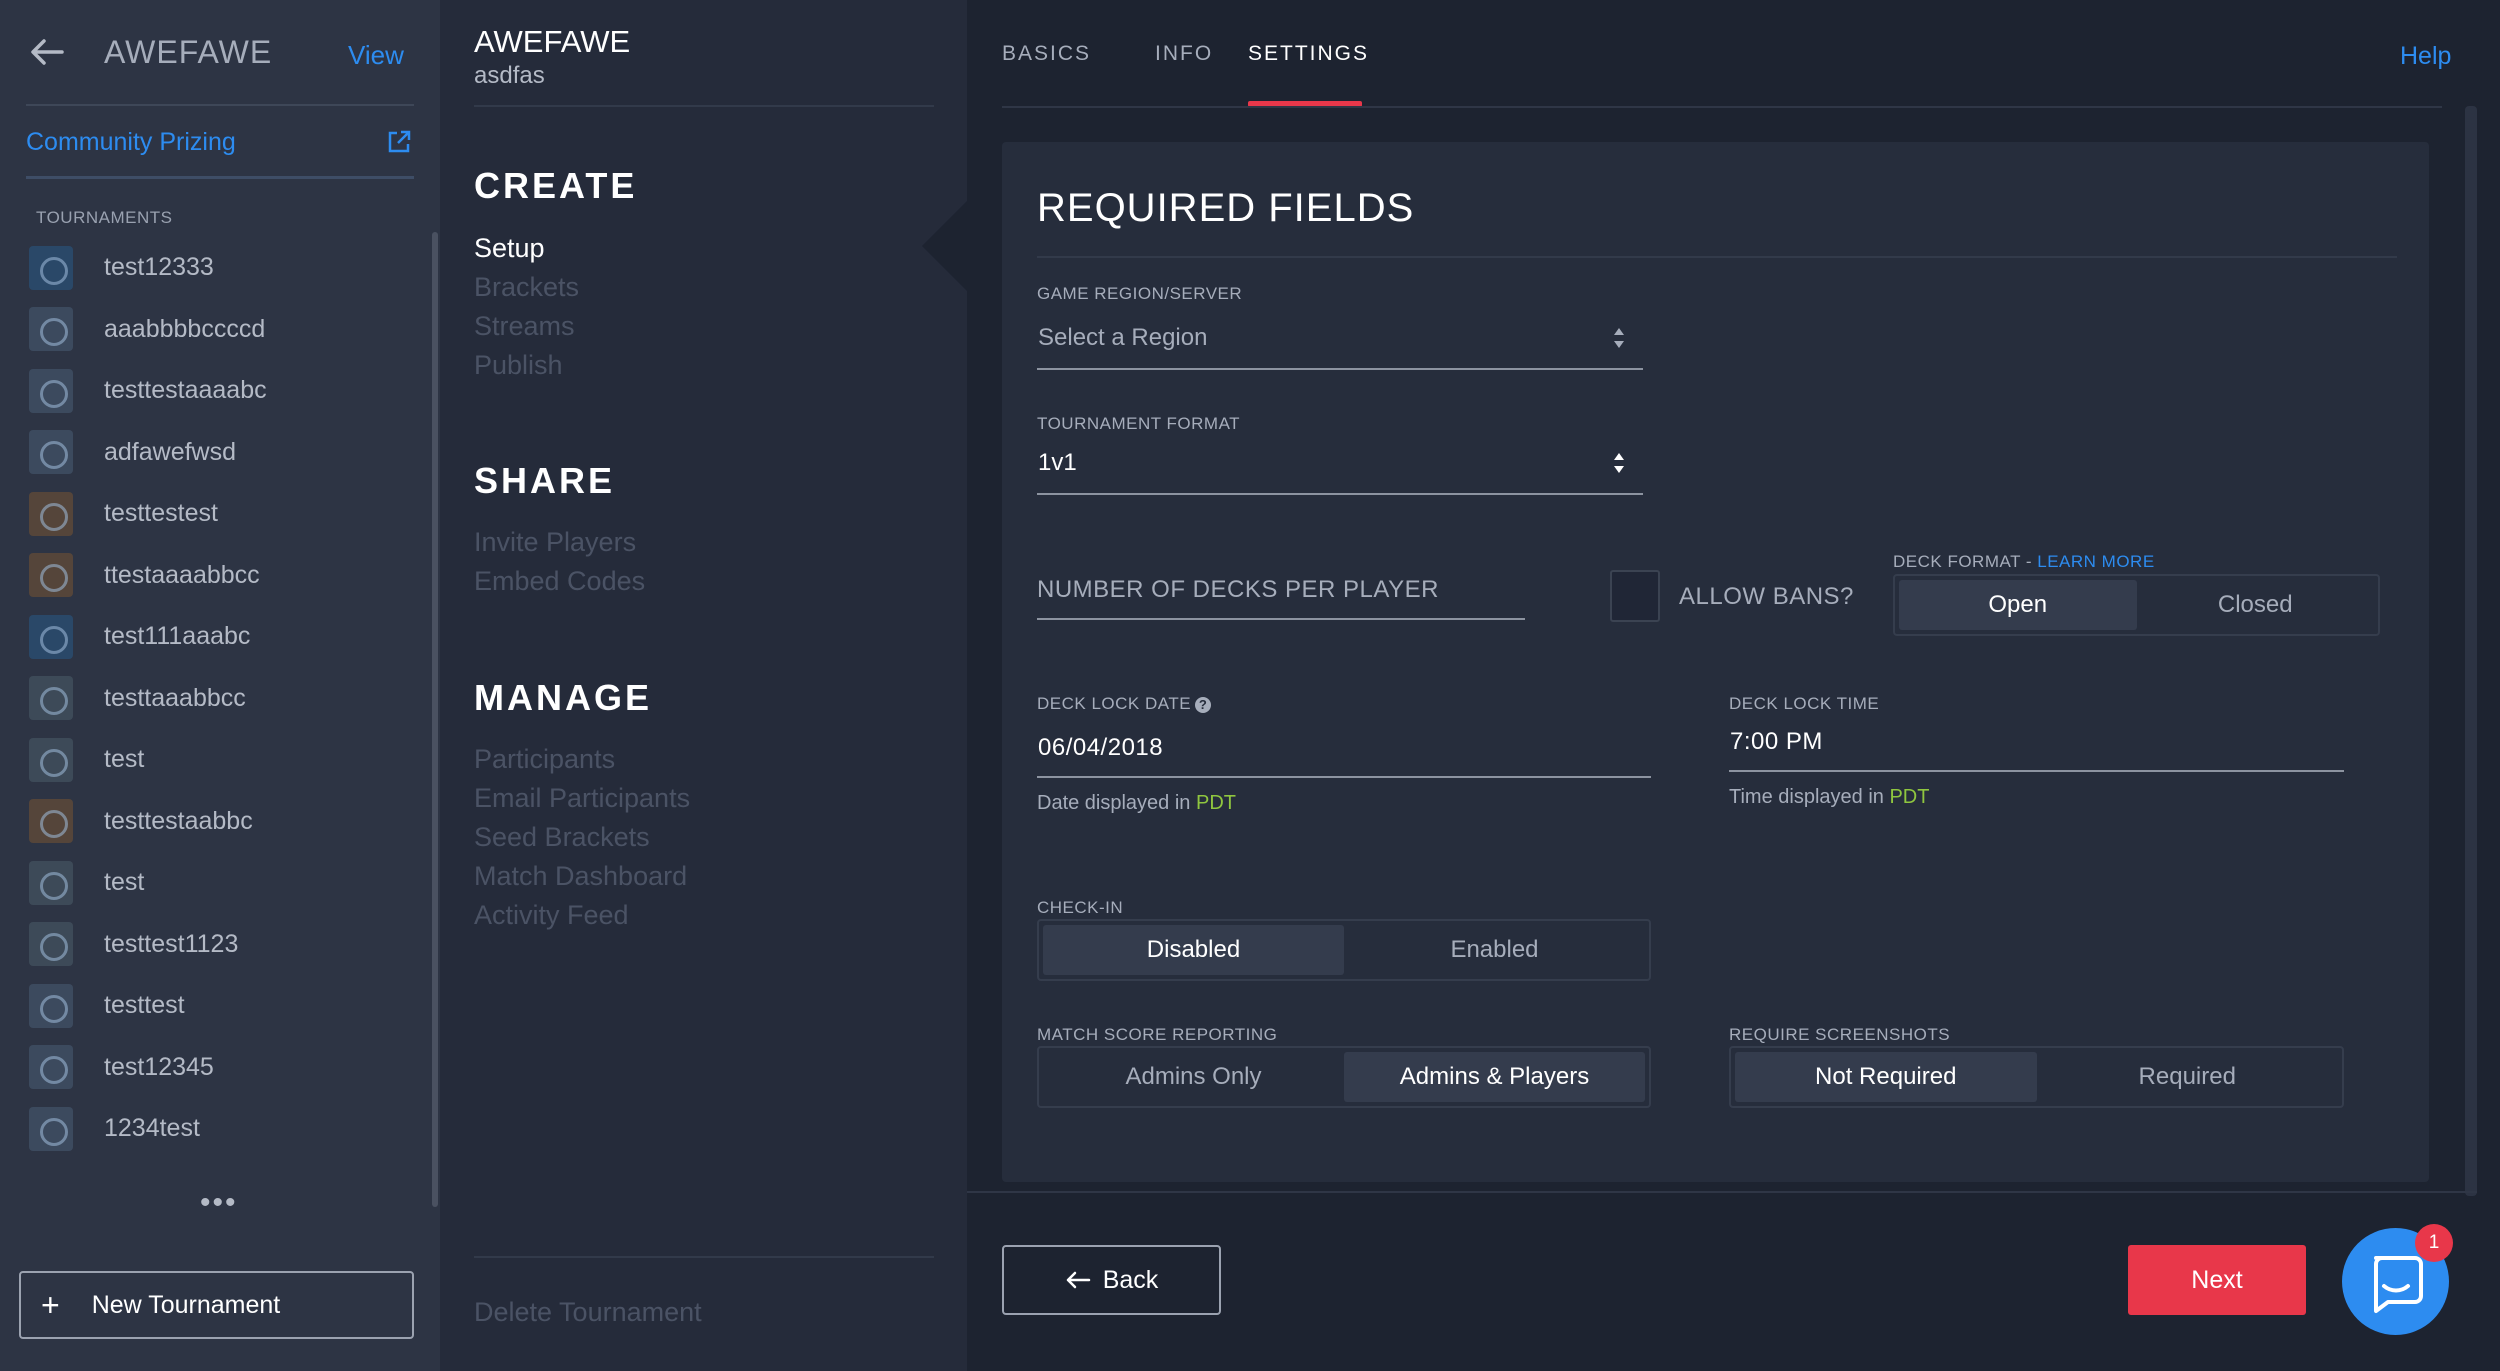  What do you see at coordinates (1340, 342) in the screenshot?
I see `region-select: Select a Region` at bounding box center [1340, 342].